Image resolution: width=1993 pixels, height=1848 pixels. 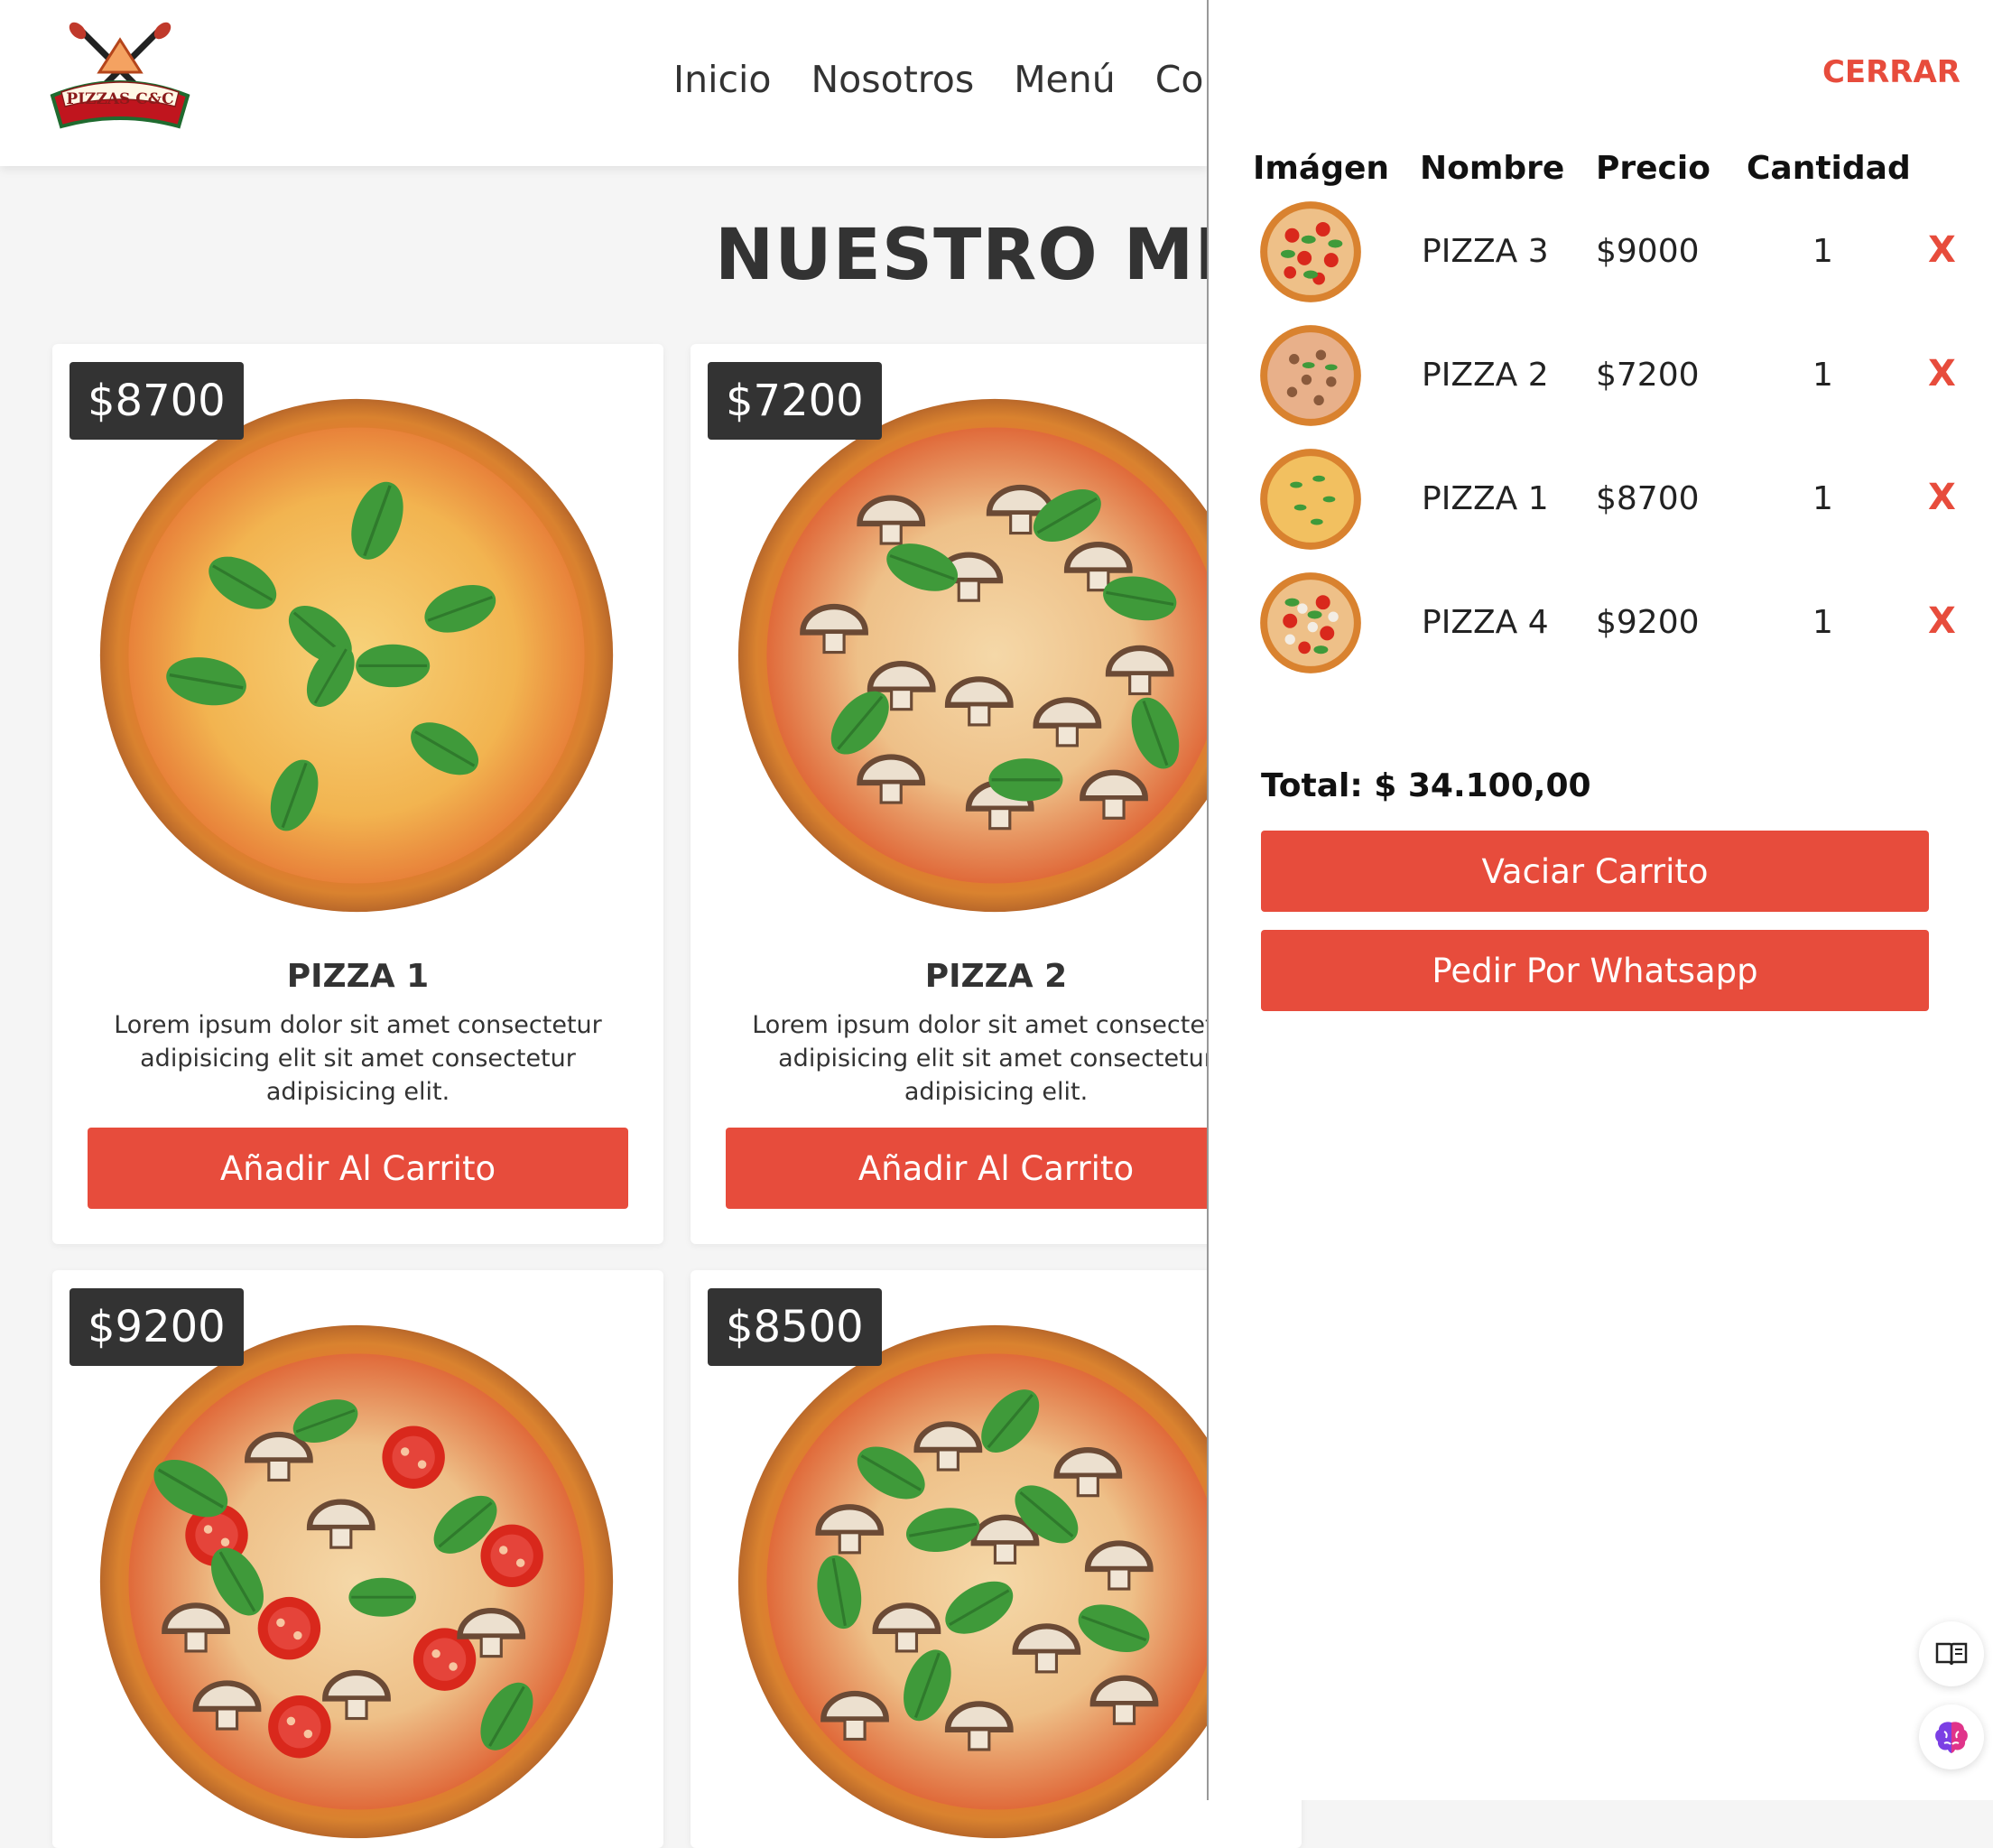 I want to click on nav-inicio: Inicio, so click(x=722, y=79).